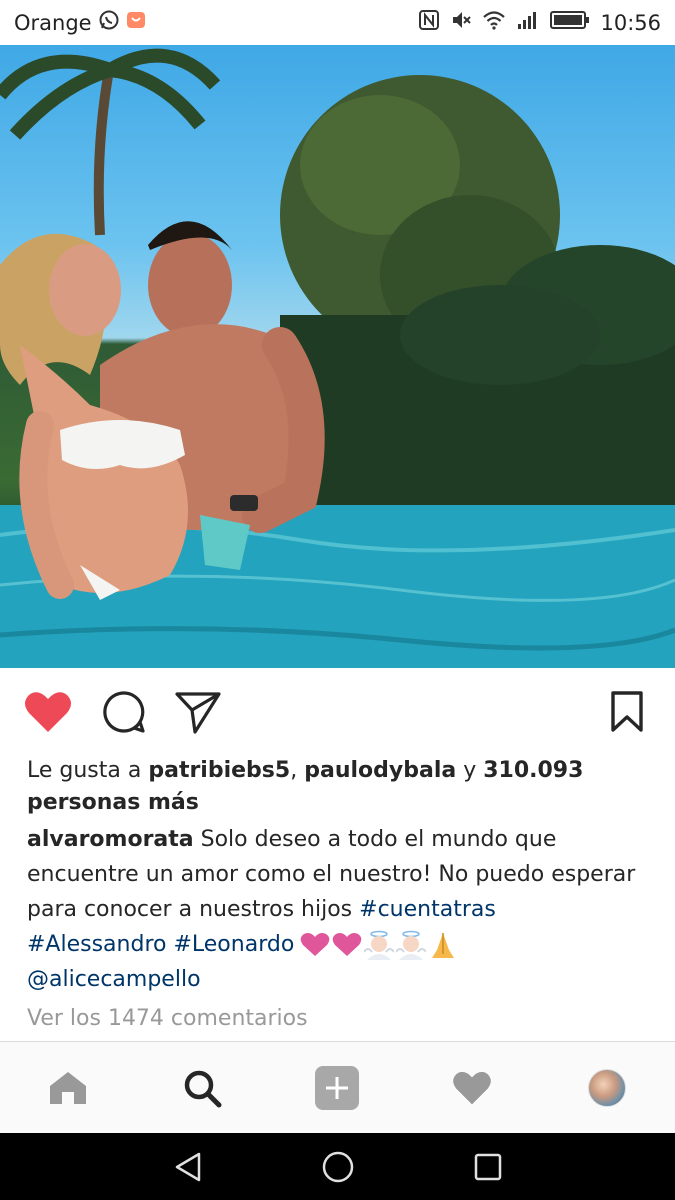 Image resolution: width=675 pixels, height=1200 pixels. What do you see at coordinates (136, 22) in the screenshot?
I see `notification-icon` at bounding box center [136, 22].